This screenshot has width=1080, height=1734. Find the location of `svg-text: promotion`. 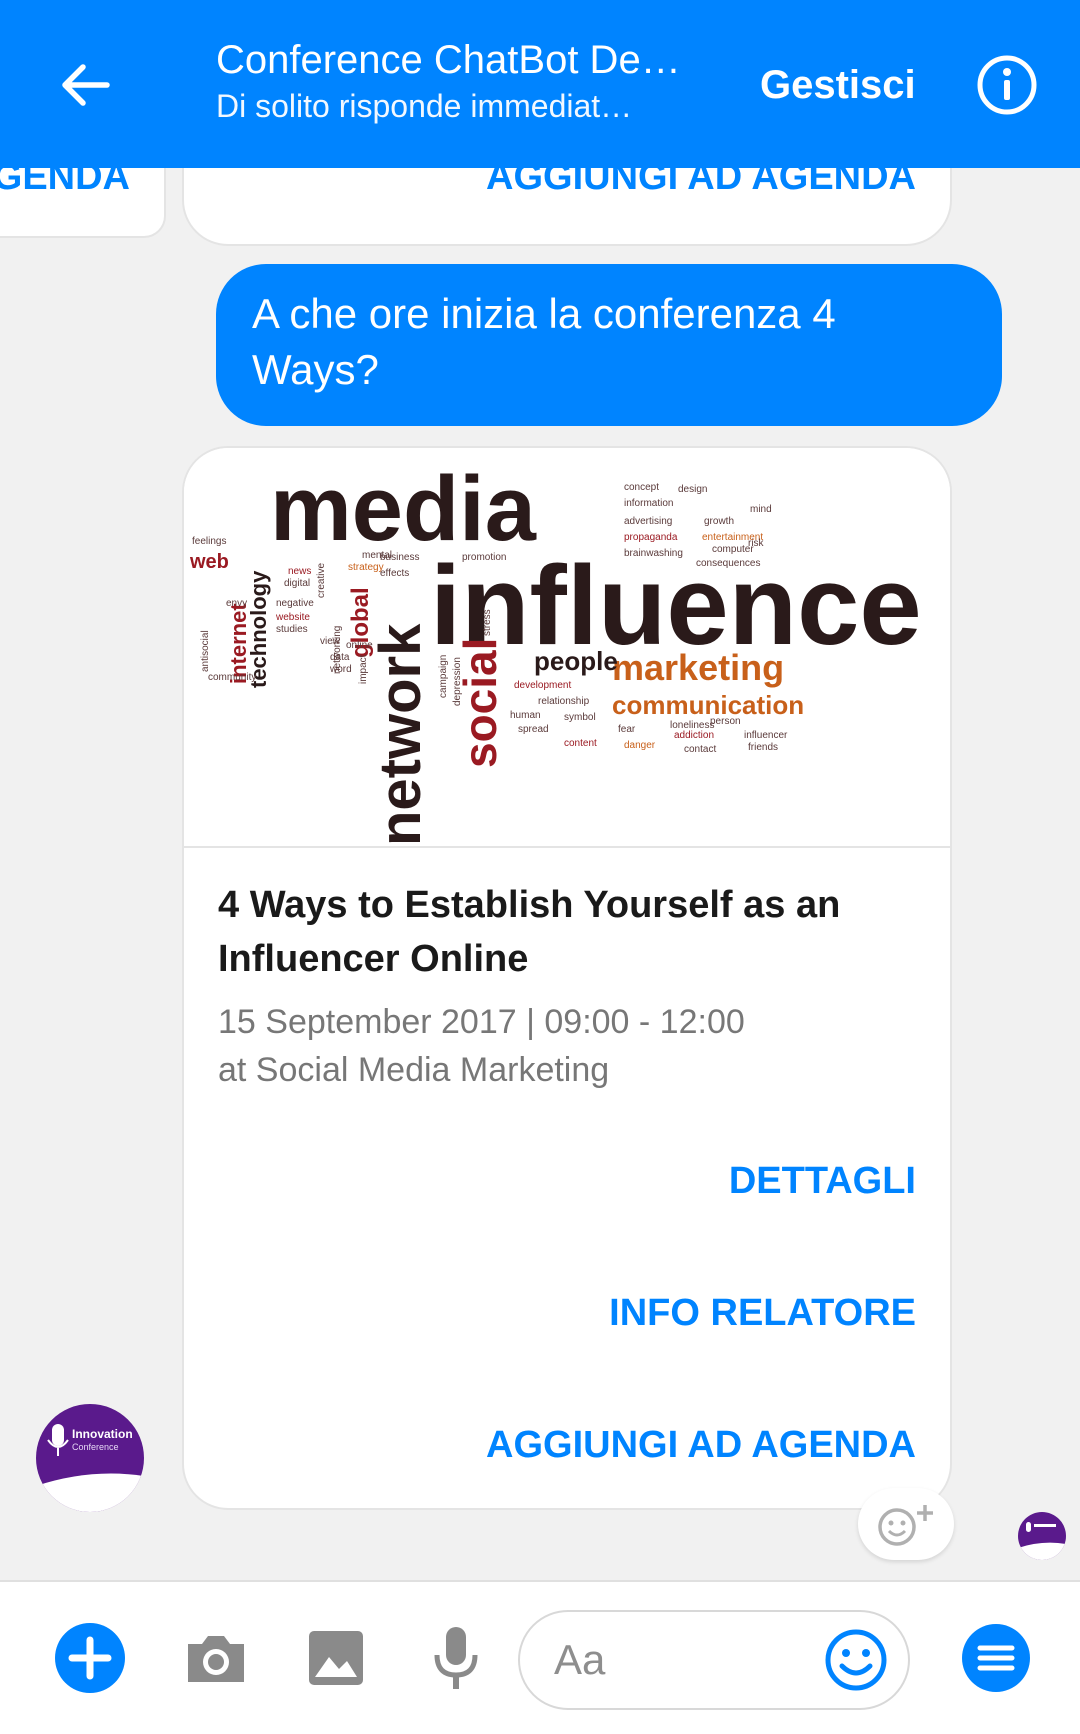

svg-text: promotion is located at coordinates (484, 557).